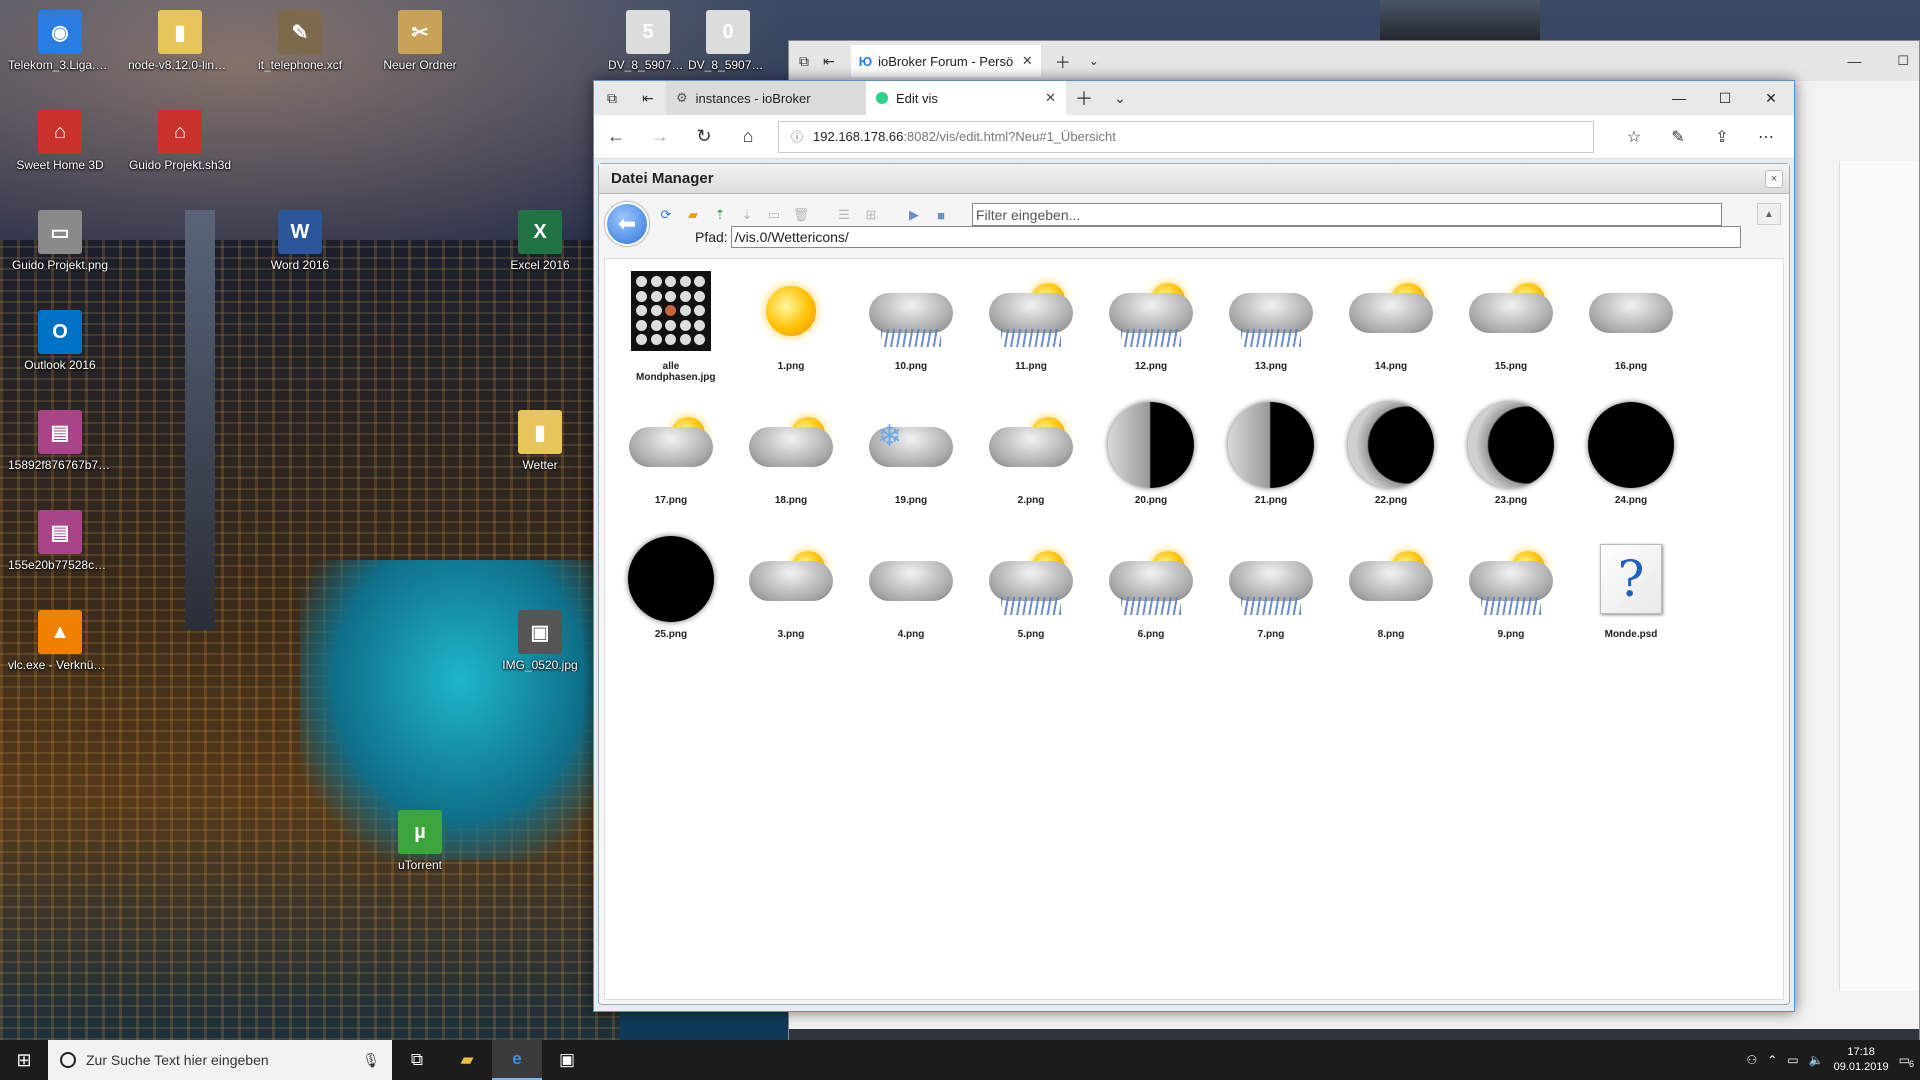 The width and height of the screenshot is (1920, 1080). I want to click on file-item: 9.png, so click(1511, 592).